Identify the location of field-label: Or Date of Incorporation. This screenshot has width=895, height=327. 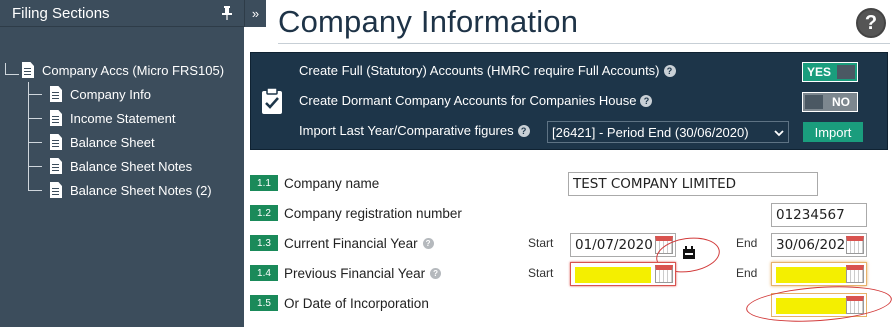
(356, 303).